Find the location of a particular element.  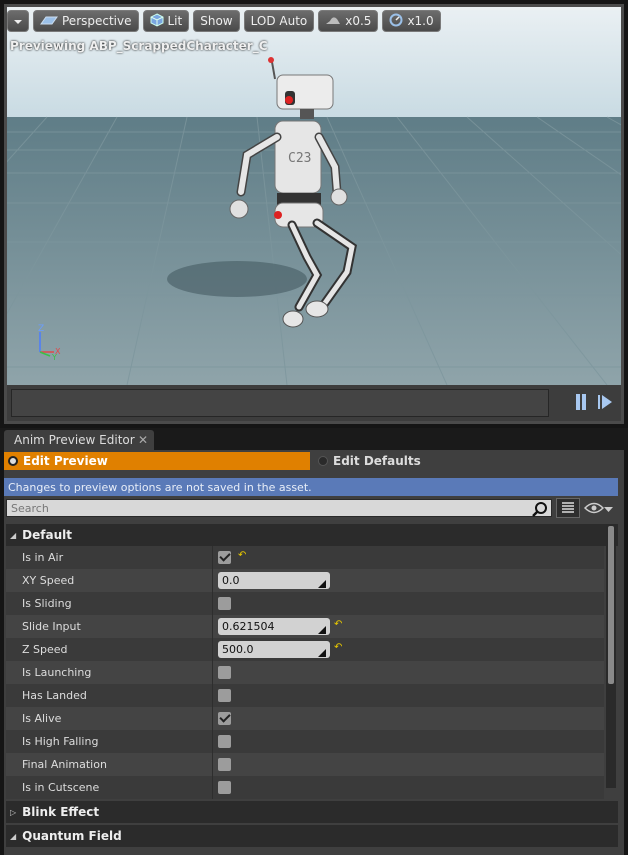

perspective-button: Perspective is located at coordinates (86, 21).